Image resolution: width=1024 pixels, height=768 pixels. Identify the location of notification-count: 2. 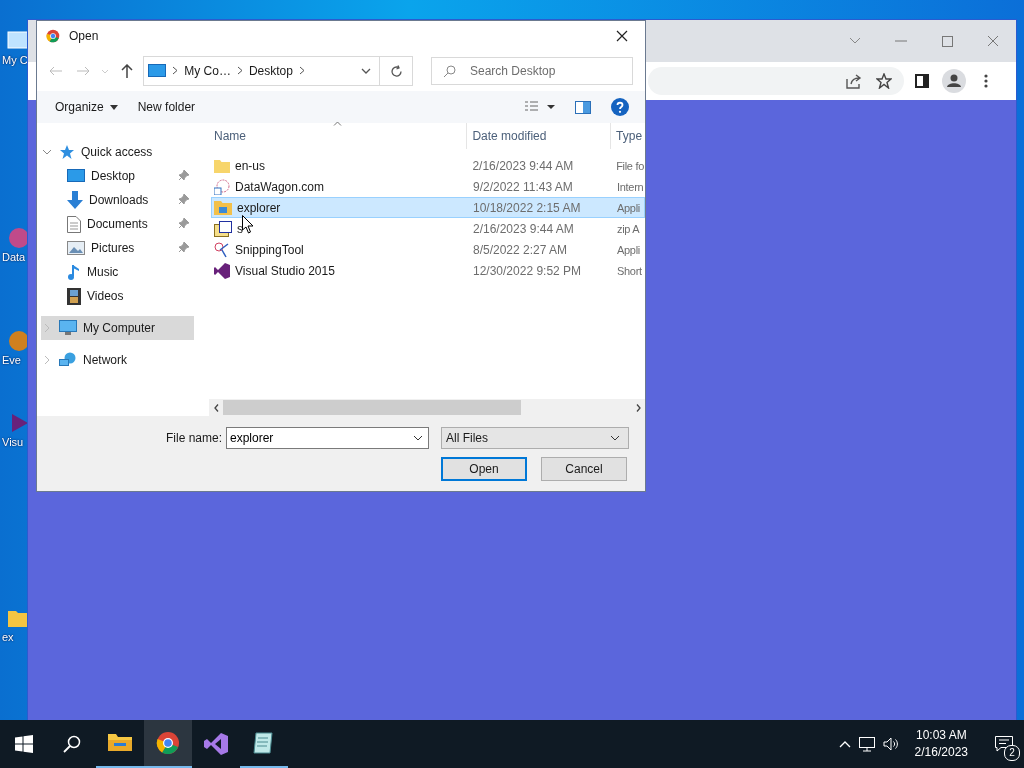
(1012, 753).